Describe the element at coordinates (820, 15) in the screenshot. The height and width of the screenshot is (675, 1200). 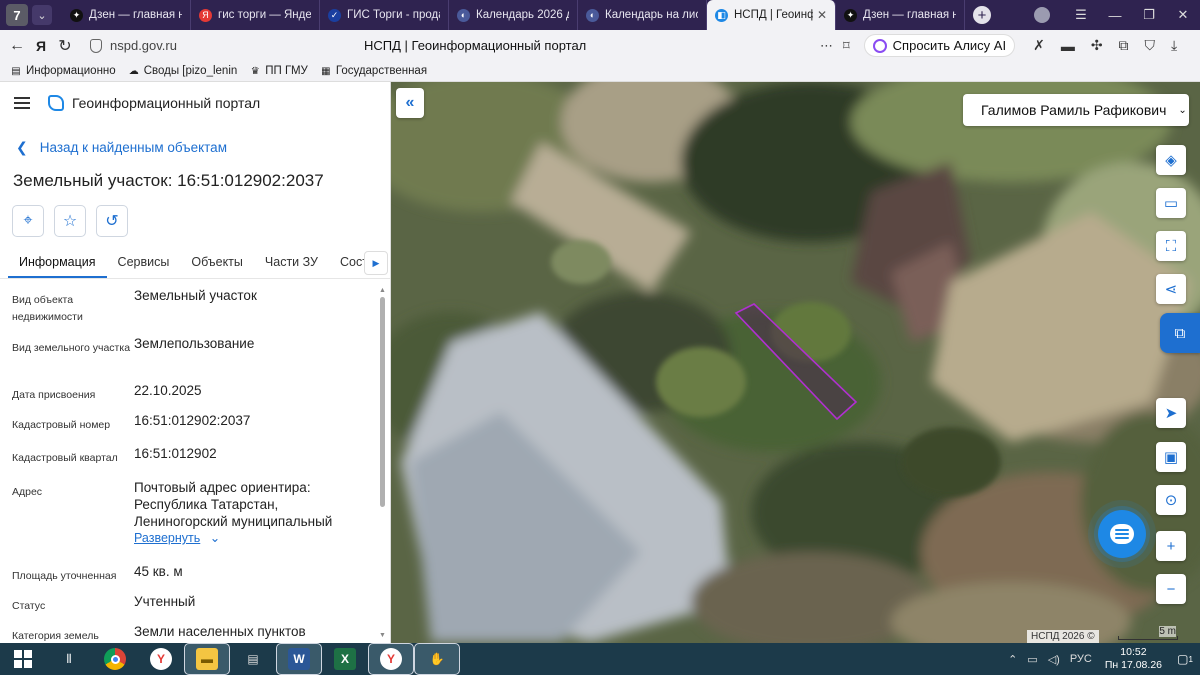
I see `close-tab-icon: ✕` at that location.